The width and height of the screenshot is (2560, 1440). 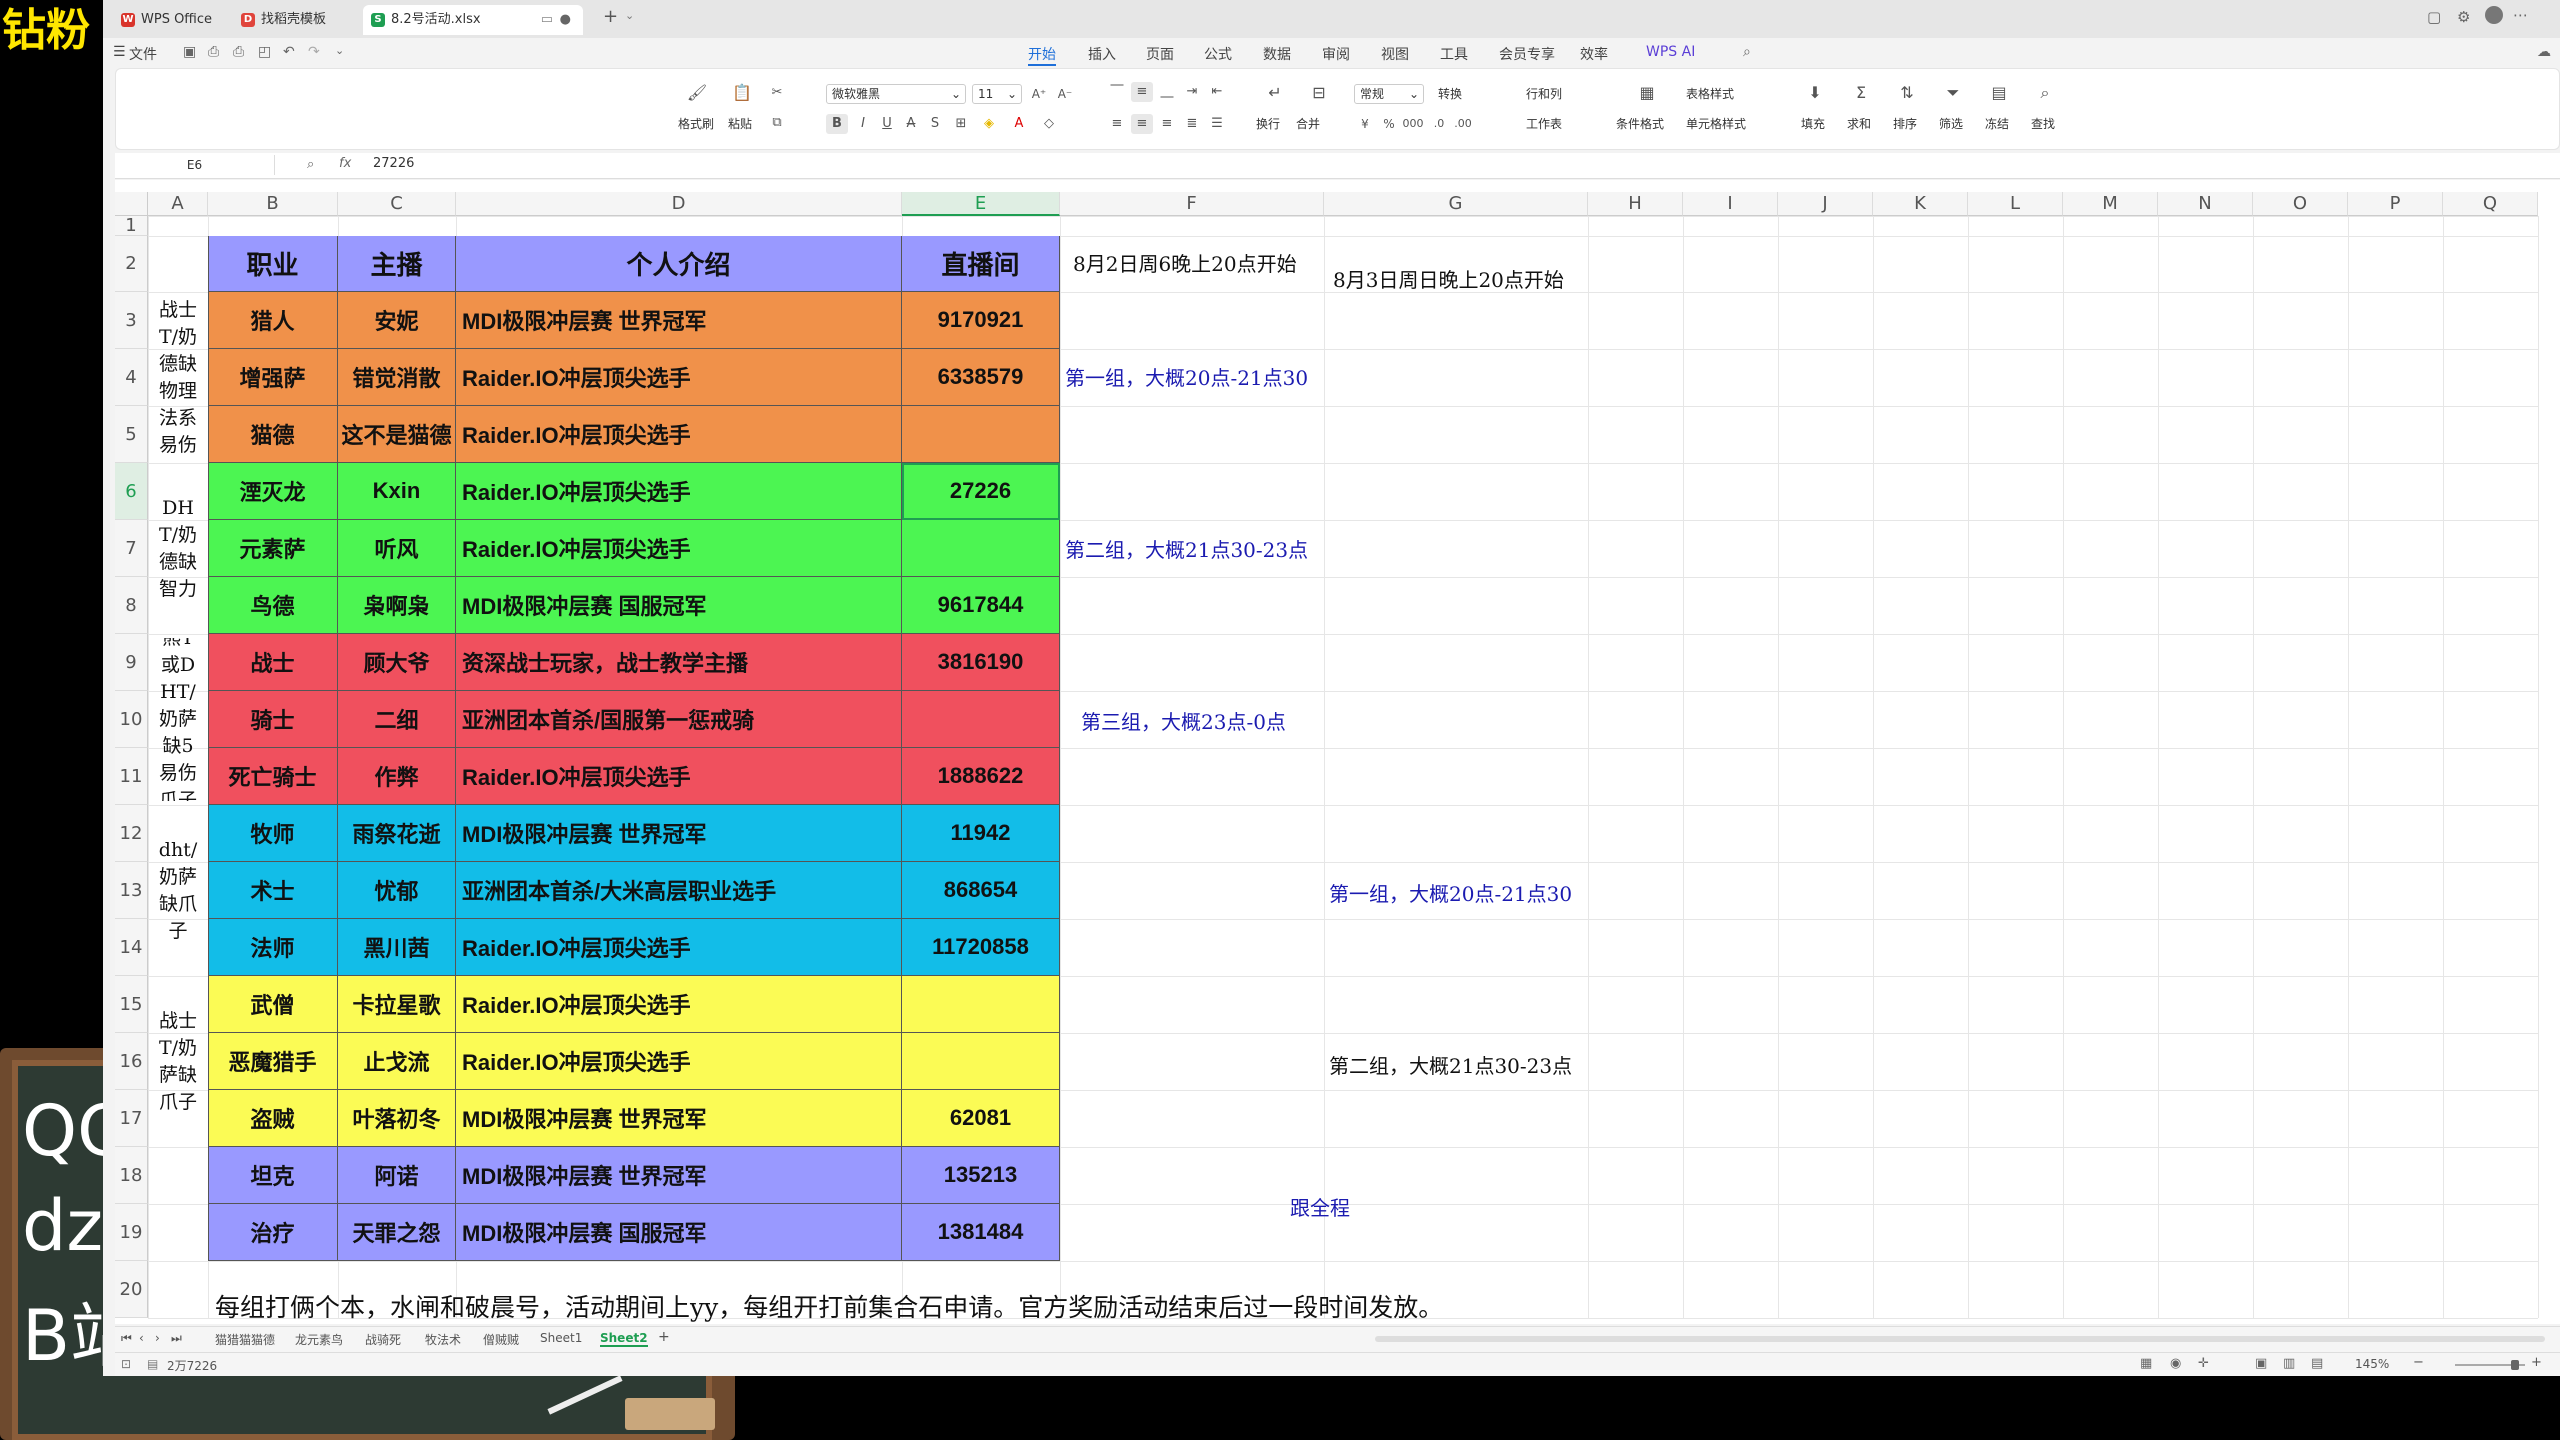 I want to click on window-layout-icon: ▢, so click(x=2434, y=17).